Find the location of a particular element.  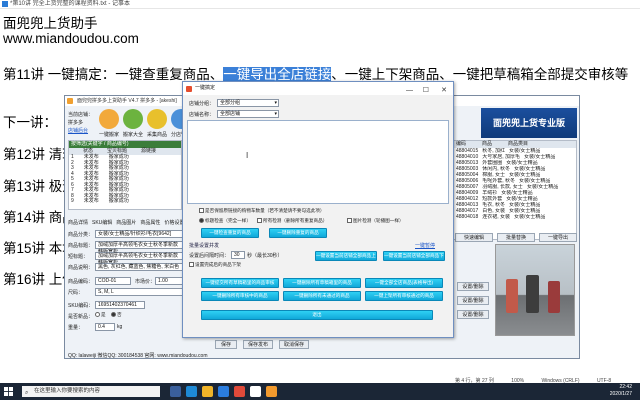

weight-label: 重量： is located at coordinates (76, 328).